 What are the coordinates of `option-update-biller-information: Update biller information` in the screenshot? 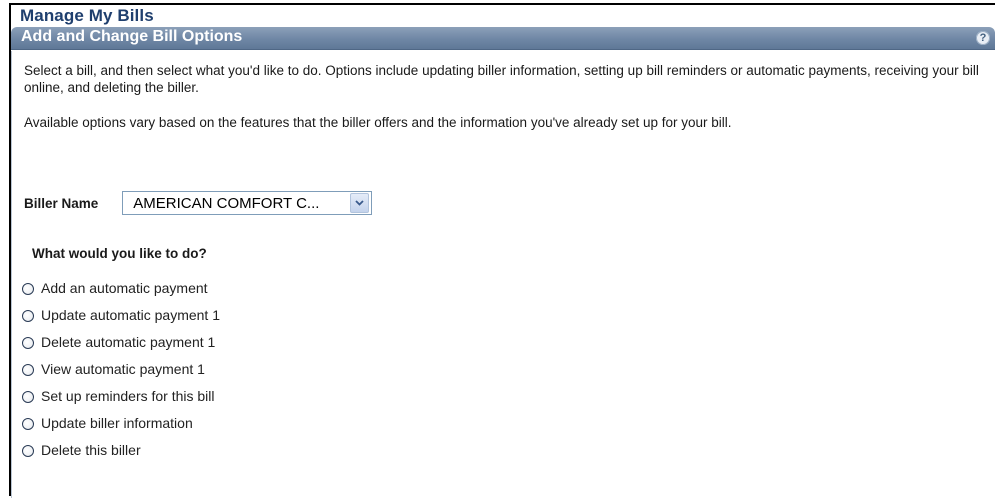 It's located at (121, 423).